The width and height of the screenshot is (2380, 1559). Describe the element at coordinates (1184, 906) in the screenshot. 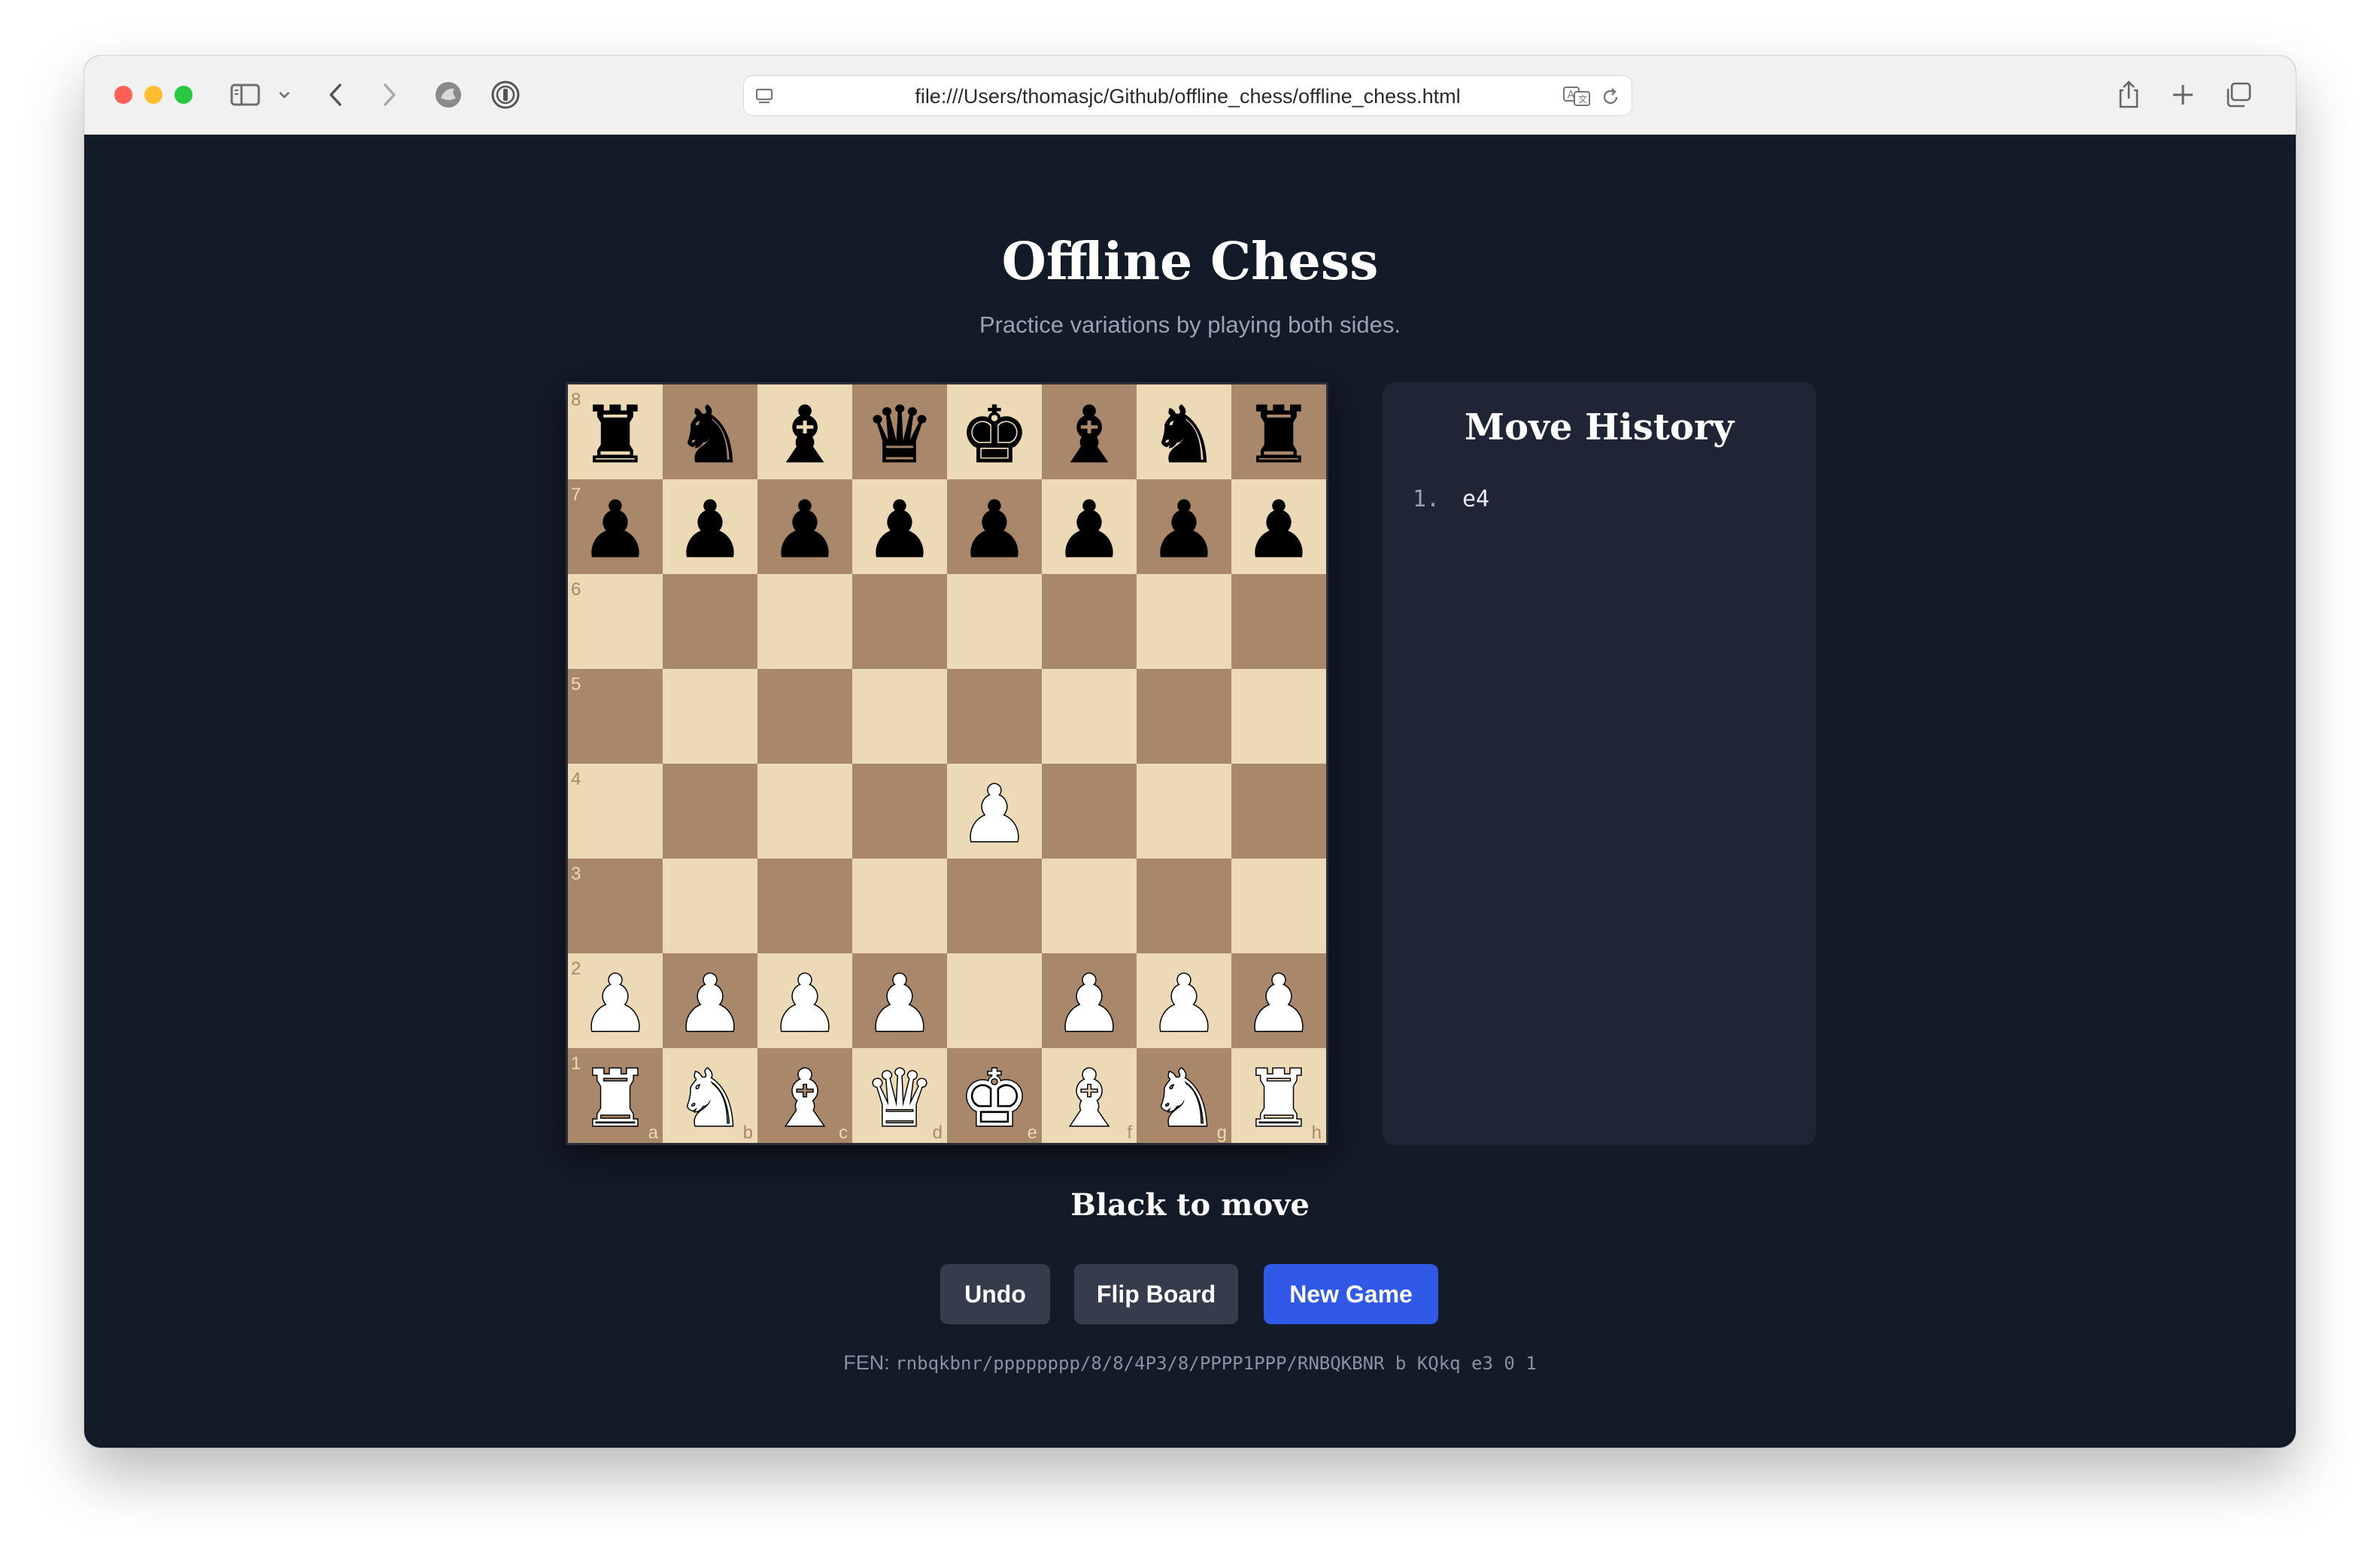

I see `square-g3` at that location.